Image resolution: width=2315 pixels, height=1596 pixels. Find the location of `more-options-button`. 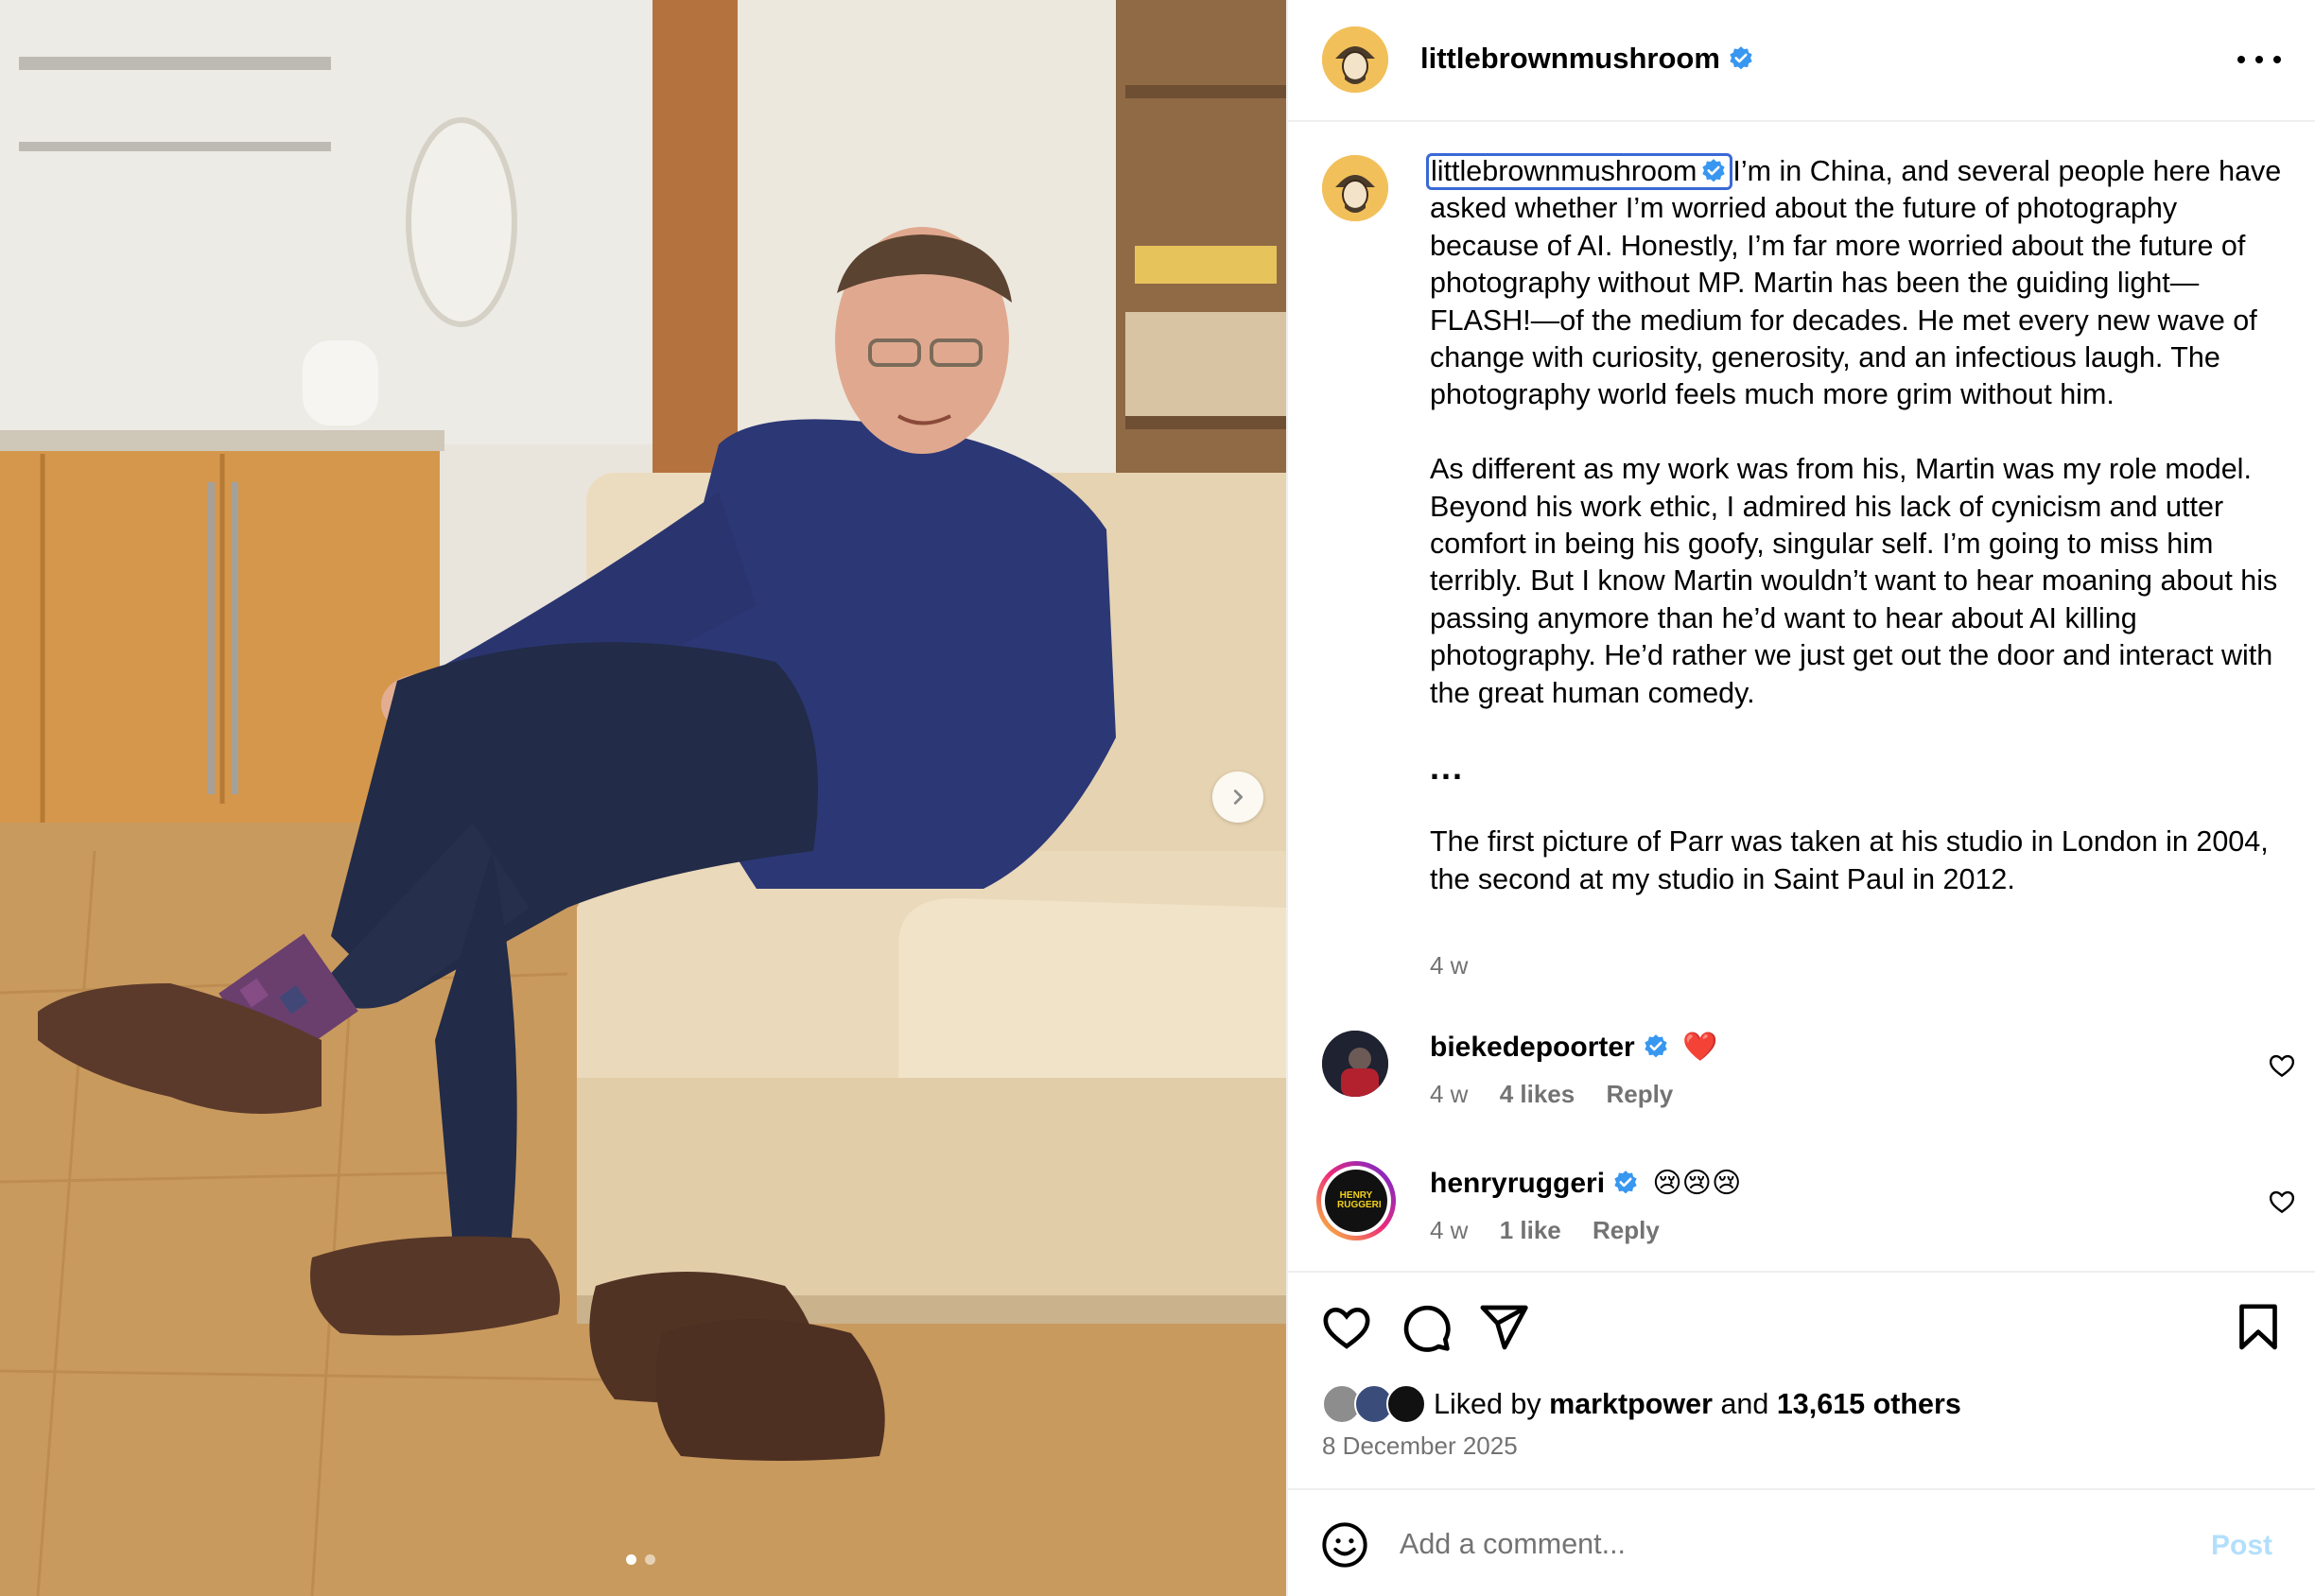

more-options-button is located at coordinates (2259, 60).